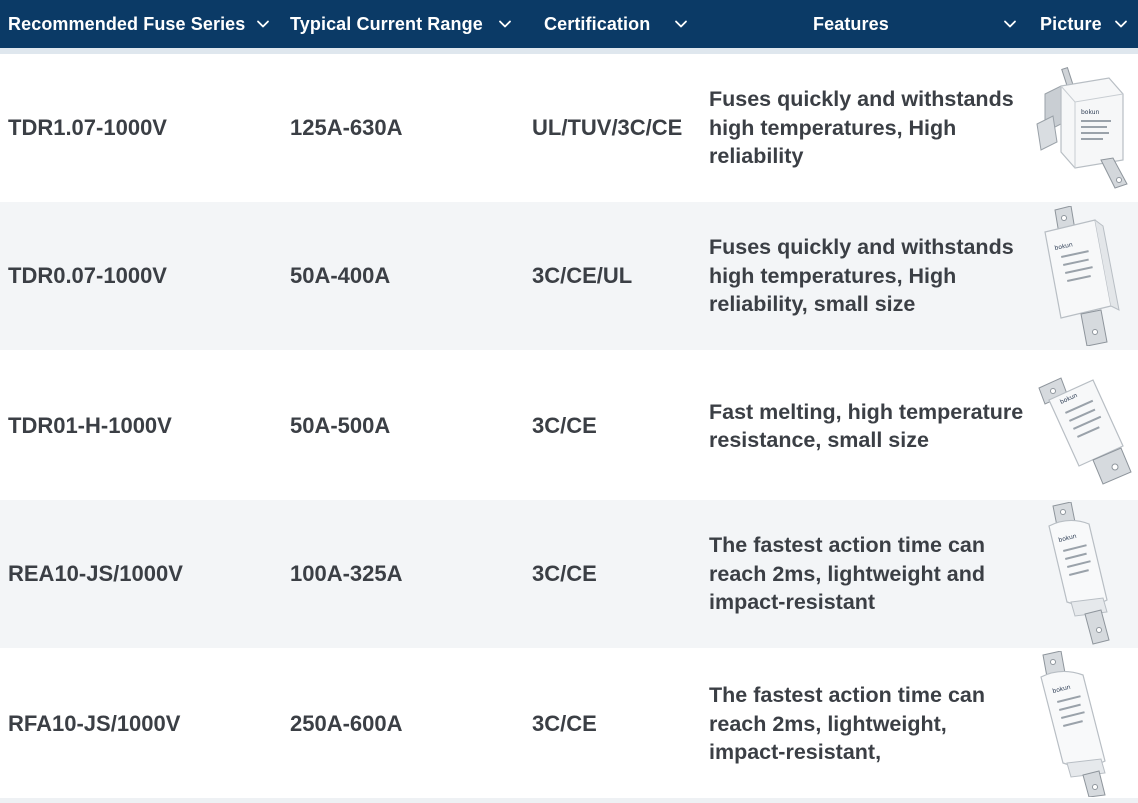  What do you see at coordinates (569, 800) in the screenshot?
I see `table-bottom-border` at bounding box center [569, 800].